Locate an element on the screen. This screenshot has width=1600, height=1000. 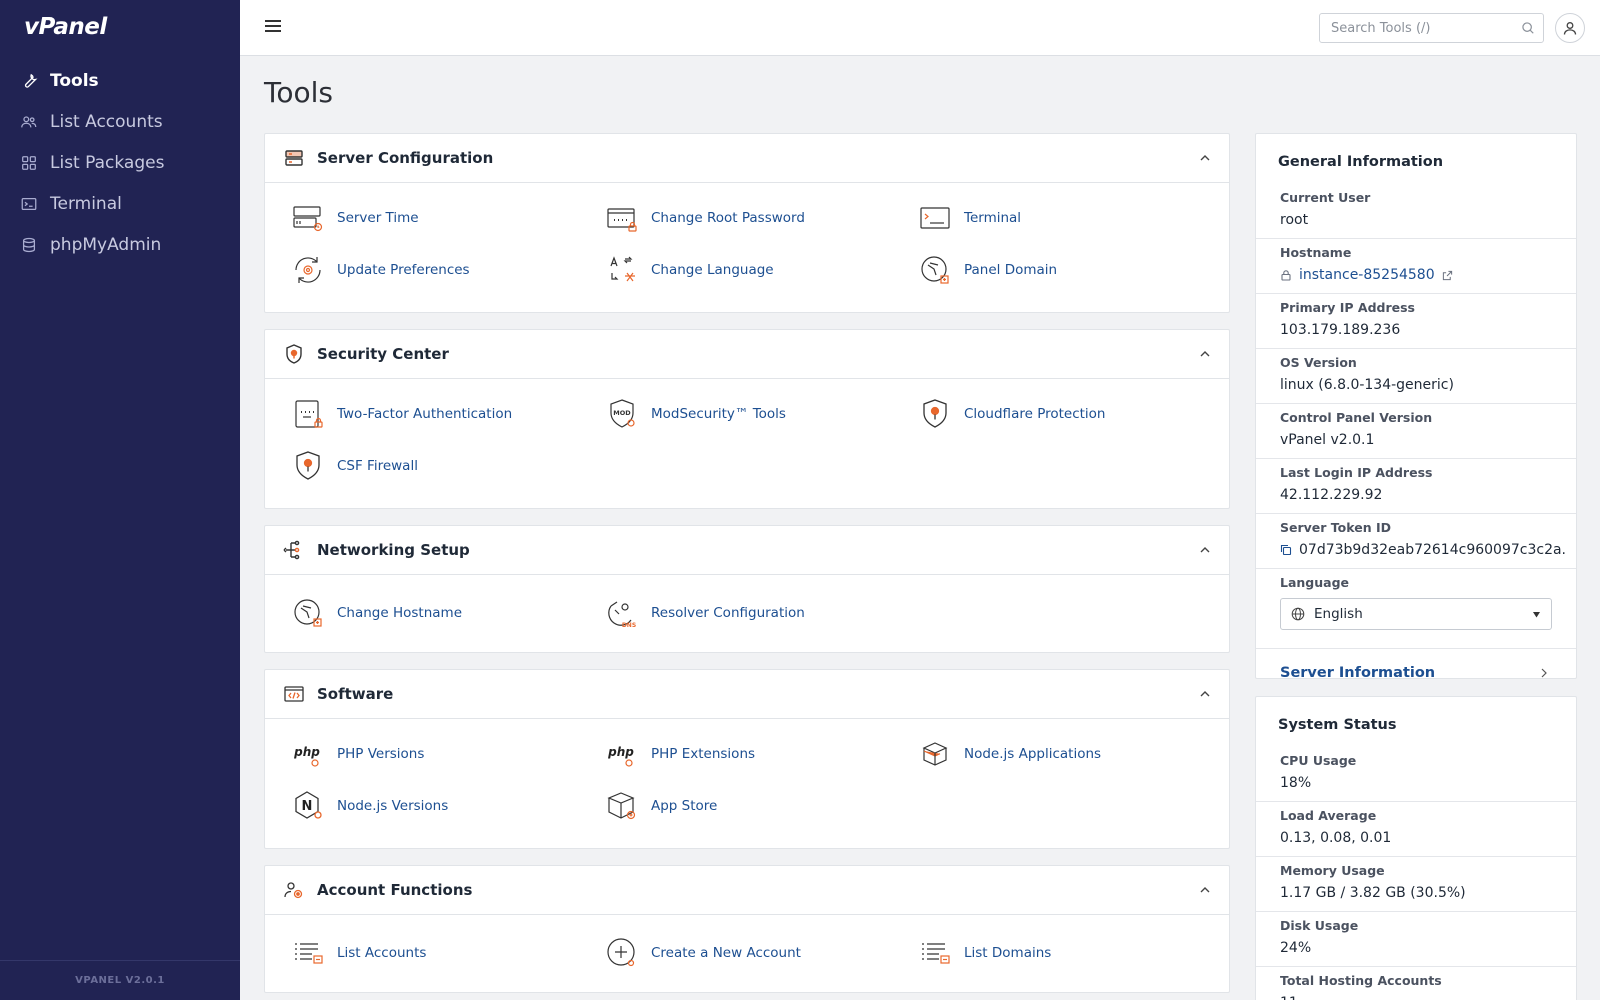
code-window-icon is located at coordinates (294, 694).